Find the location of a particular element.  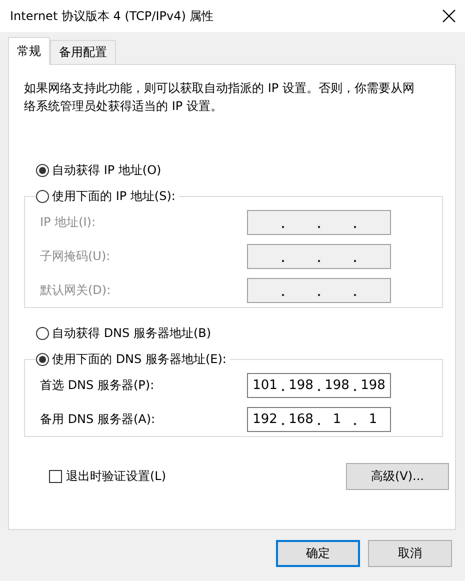

checkbox is located at coordinates (55, 476).